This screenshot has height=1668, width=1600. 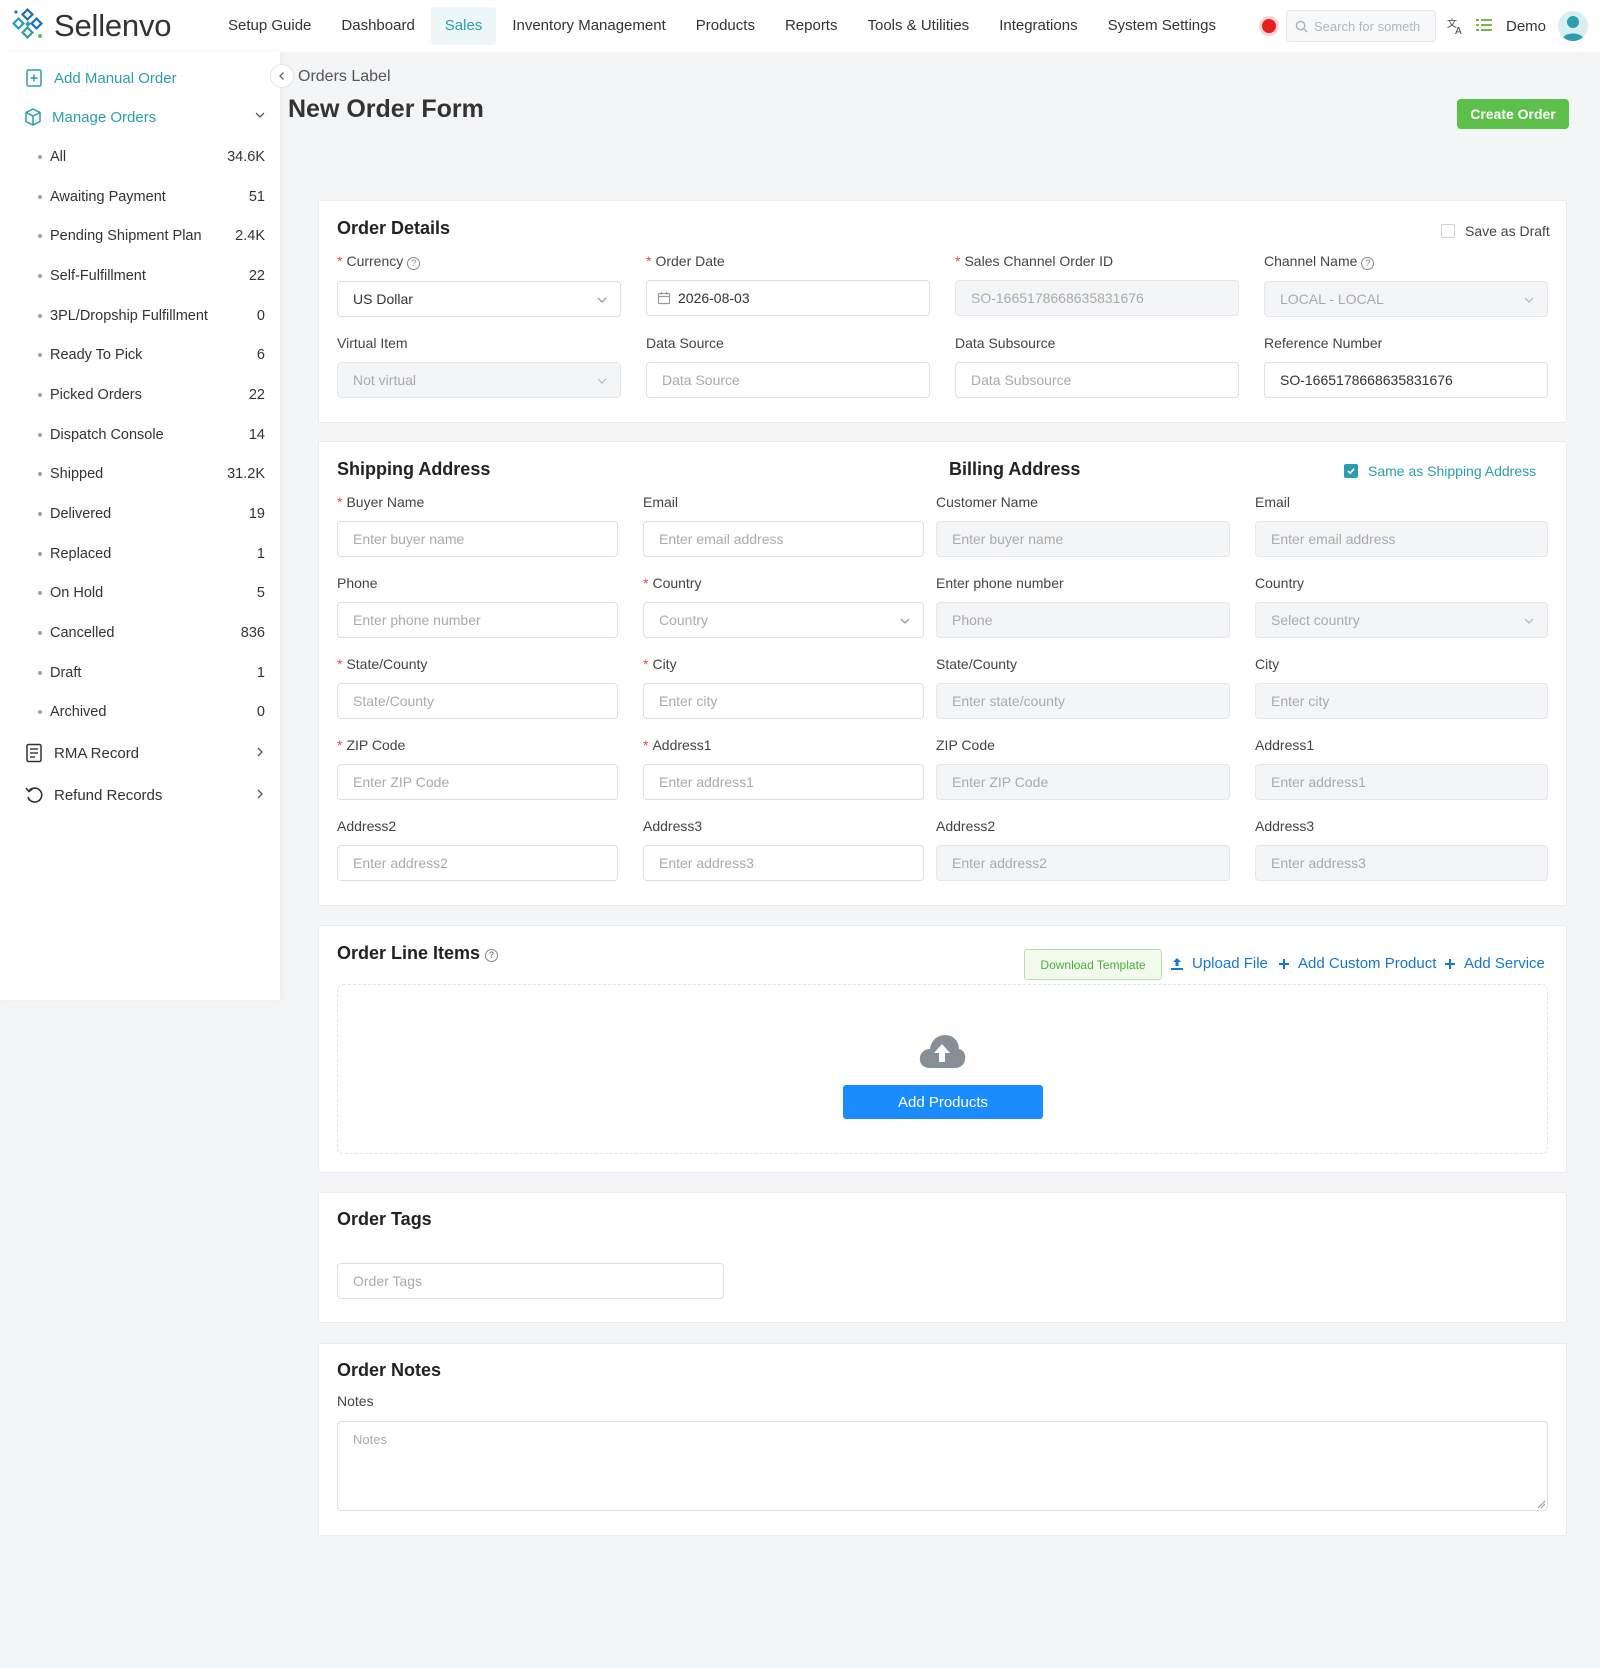 What do you see at coordinates (588, 26) in the screenshot?
I see `nav-inventory-management: Inventory Management` at bounding box center [588, 26].